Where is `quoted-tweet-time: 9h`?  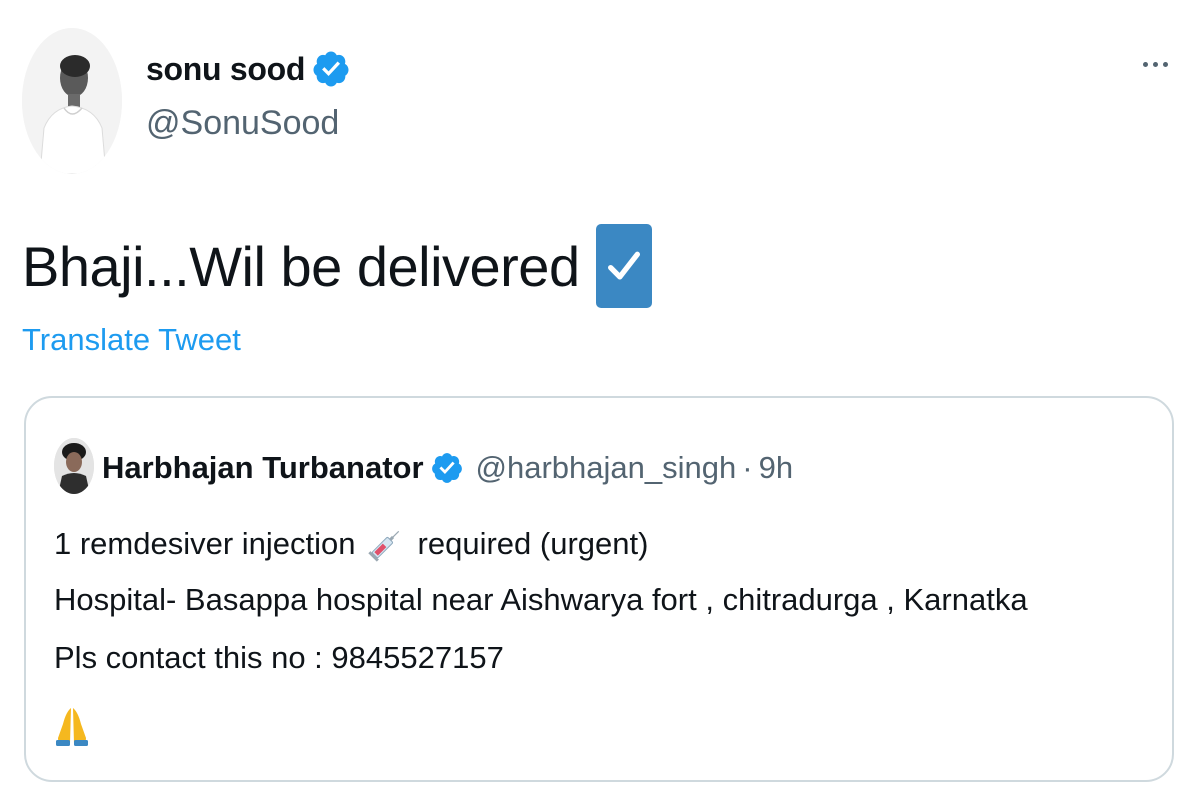 quoted-tweet-time: 9h is located at coordinates (776, 468).